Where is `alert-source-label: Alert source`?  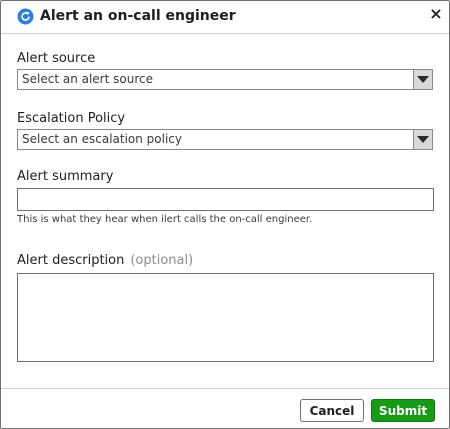 alert-source-label: Alert source is located at coordinates (56, 58).